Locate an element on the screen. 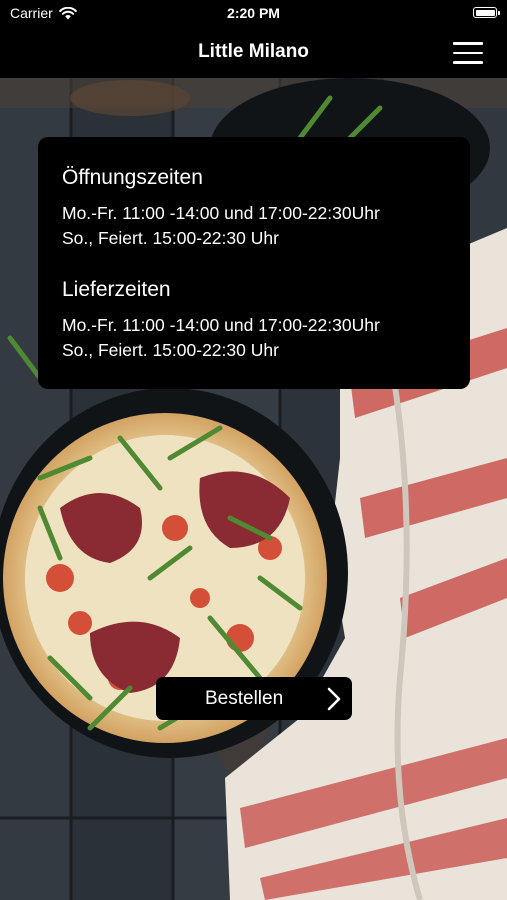 The image size is (507, 900). status-time: 2:20 PM is located at coordinates (253, 13).